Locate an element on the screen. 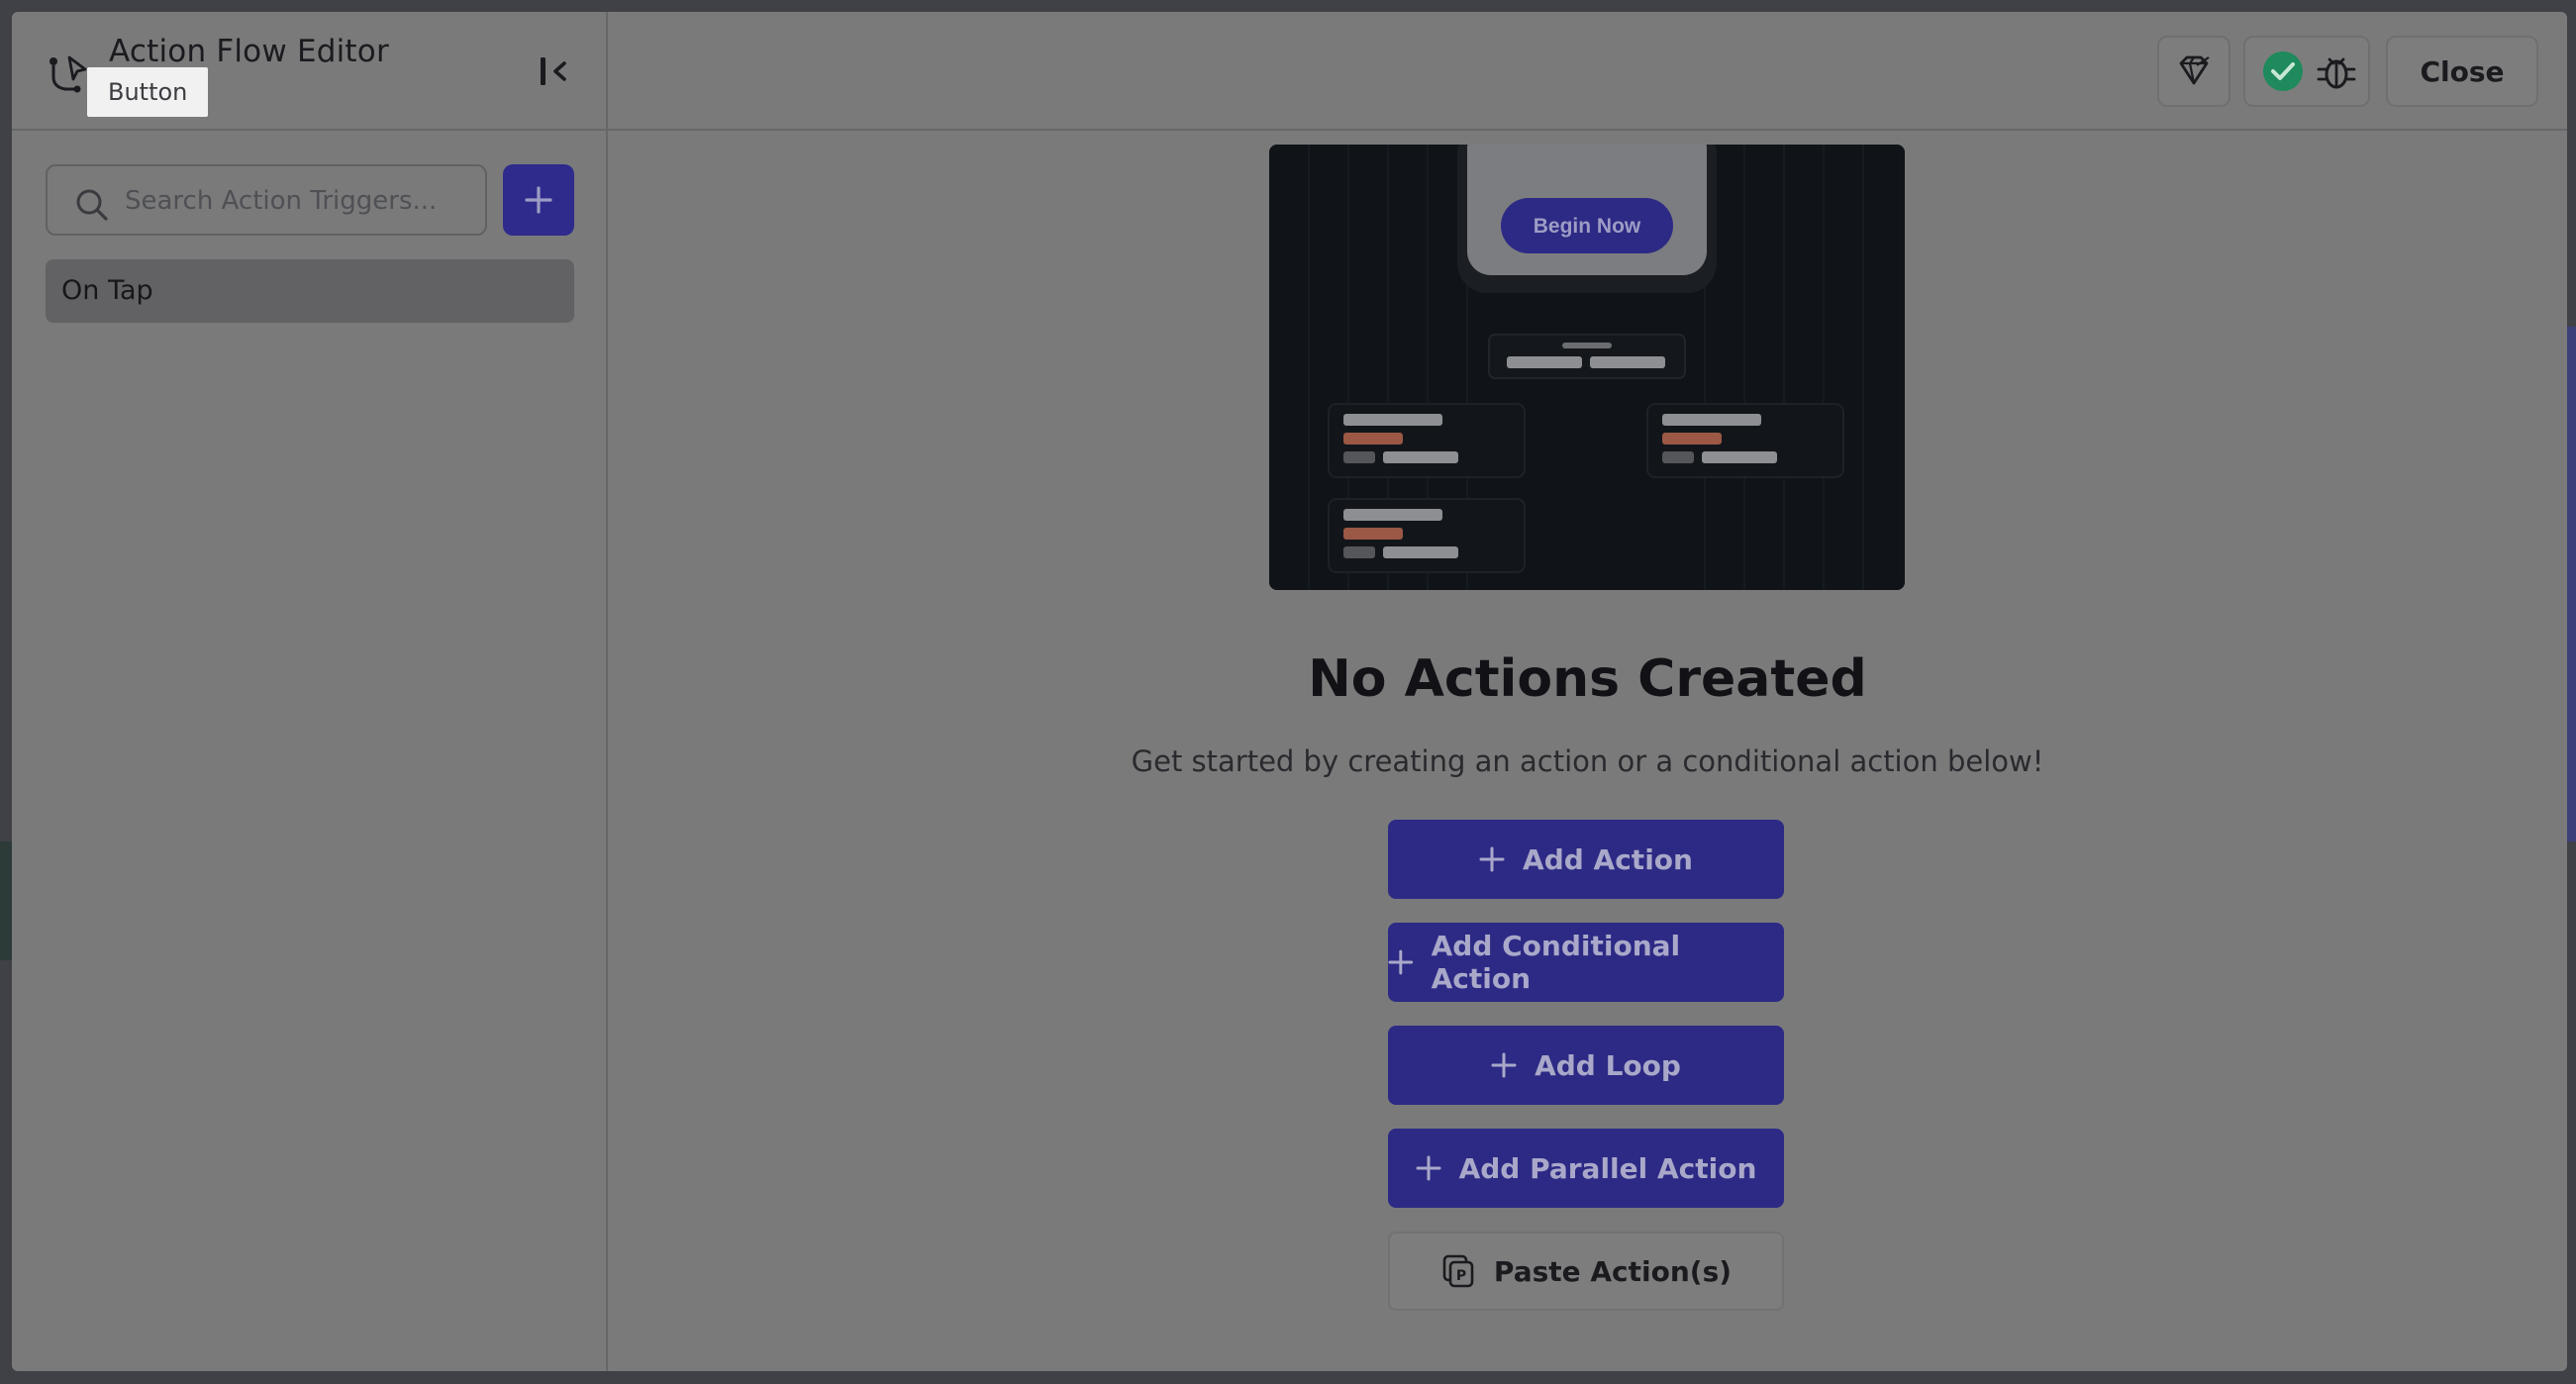 The image size is (2576, 1384). gemini-assist-button is located at coordinates (2193, 71).